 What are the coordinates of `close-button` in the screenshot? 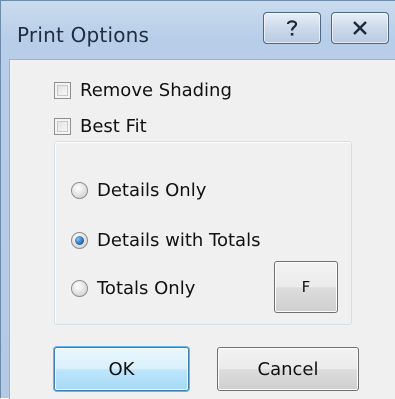 It's located at (360, 28).